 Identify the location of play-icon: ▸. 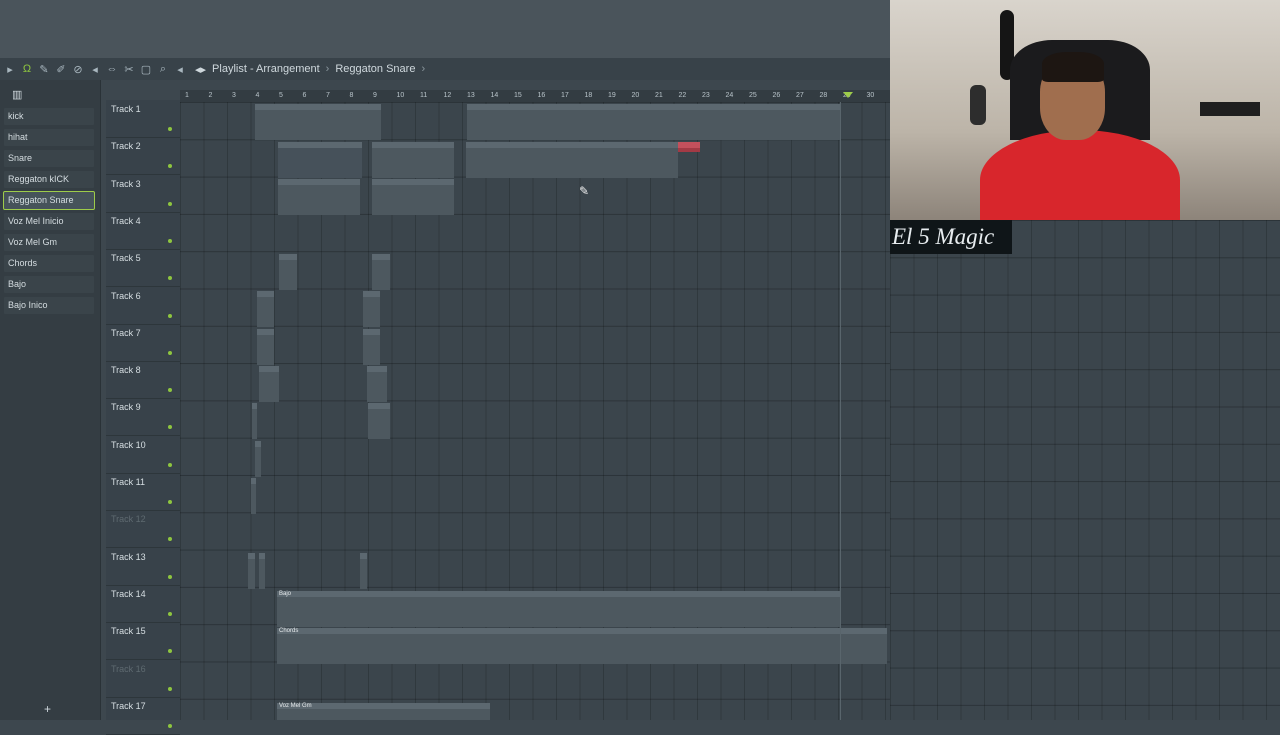
(10, 69).